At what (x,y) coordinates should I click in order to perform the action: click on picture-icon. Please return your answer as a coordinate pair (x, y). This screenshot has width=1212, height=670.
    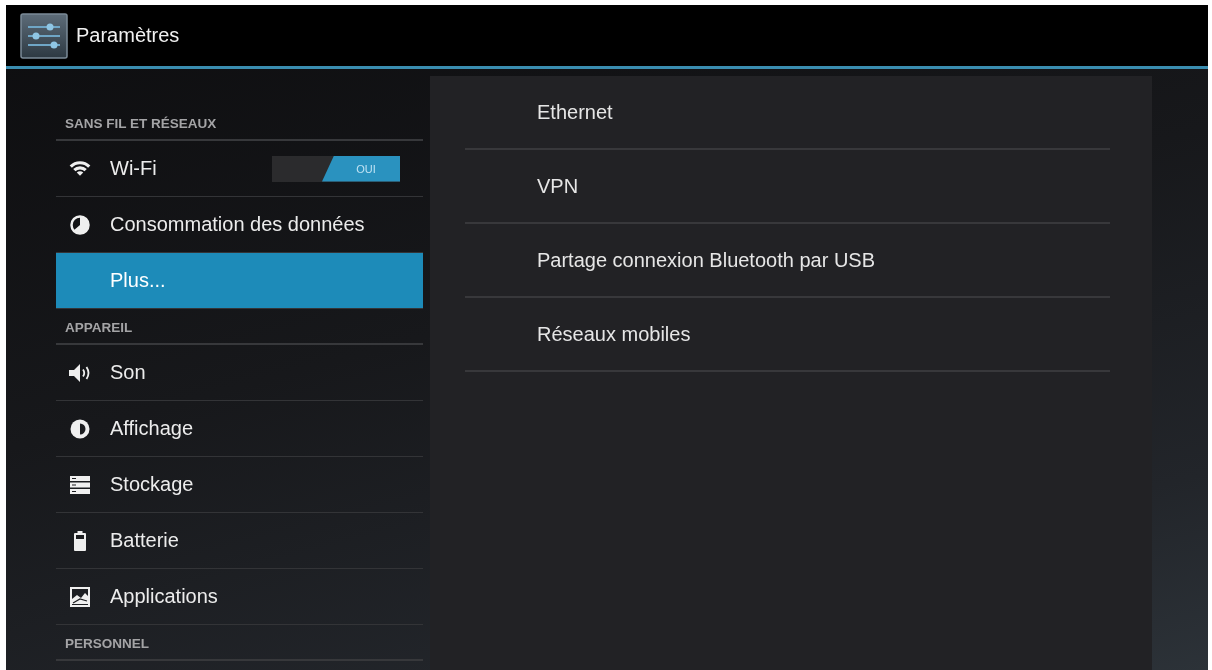
    Looking at the image, I should click on (80, 596).